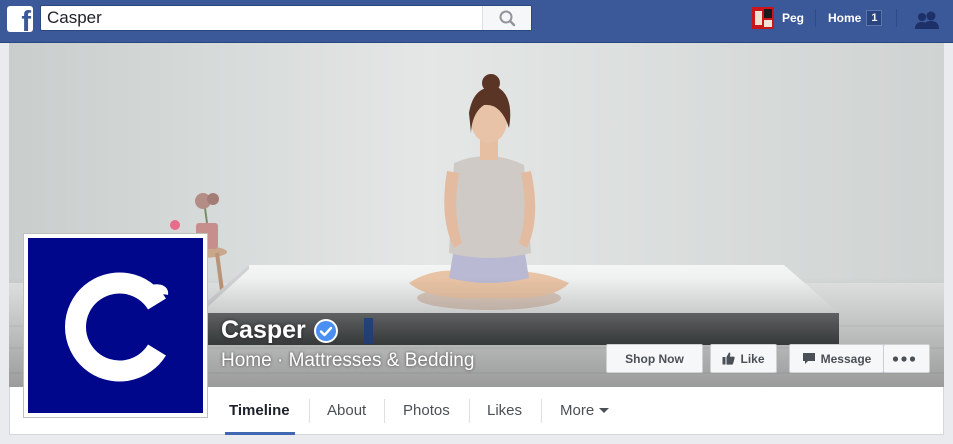  What do you see at coordinates (752, 358) in the screenshot?
I see `like-label: Like` at bounding box center [752, 358].